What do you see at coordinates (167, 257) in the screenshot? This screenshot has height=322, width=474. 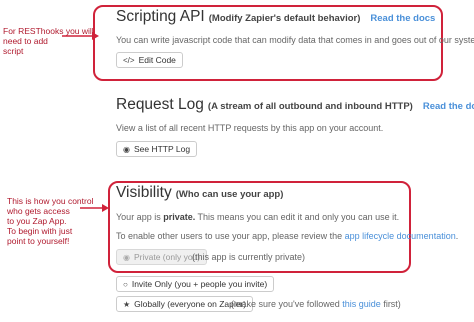 I see `private-button-label: Private (only you)` at bounding box center [167, 257].